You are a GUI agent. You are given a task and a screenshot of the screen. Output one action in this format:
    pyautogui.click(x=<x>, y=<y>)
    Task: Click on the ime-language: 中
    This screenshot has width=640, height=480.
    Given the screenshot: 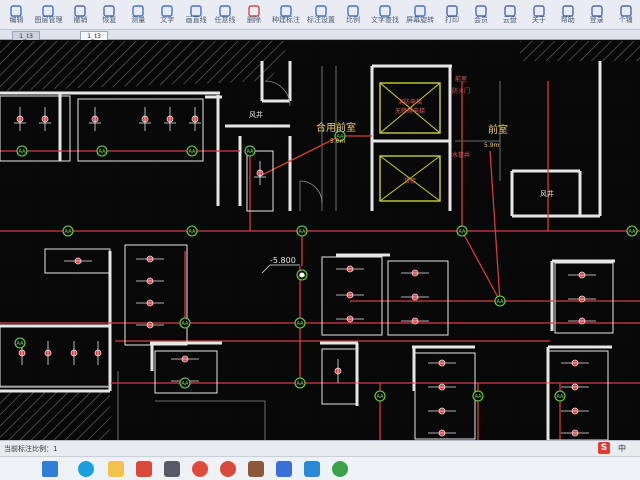 What is the action you would take?
    pyautogui.click(x=622, y=448)
    